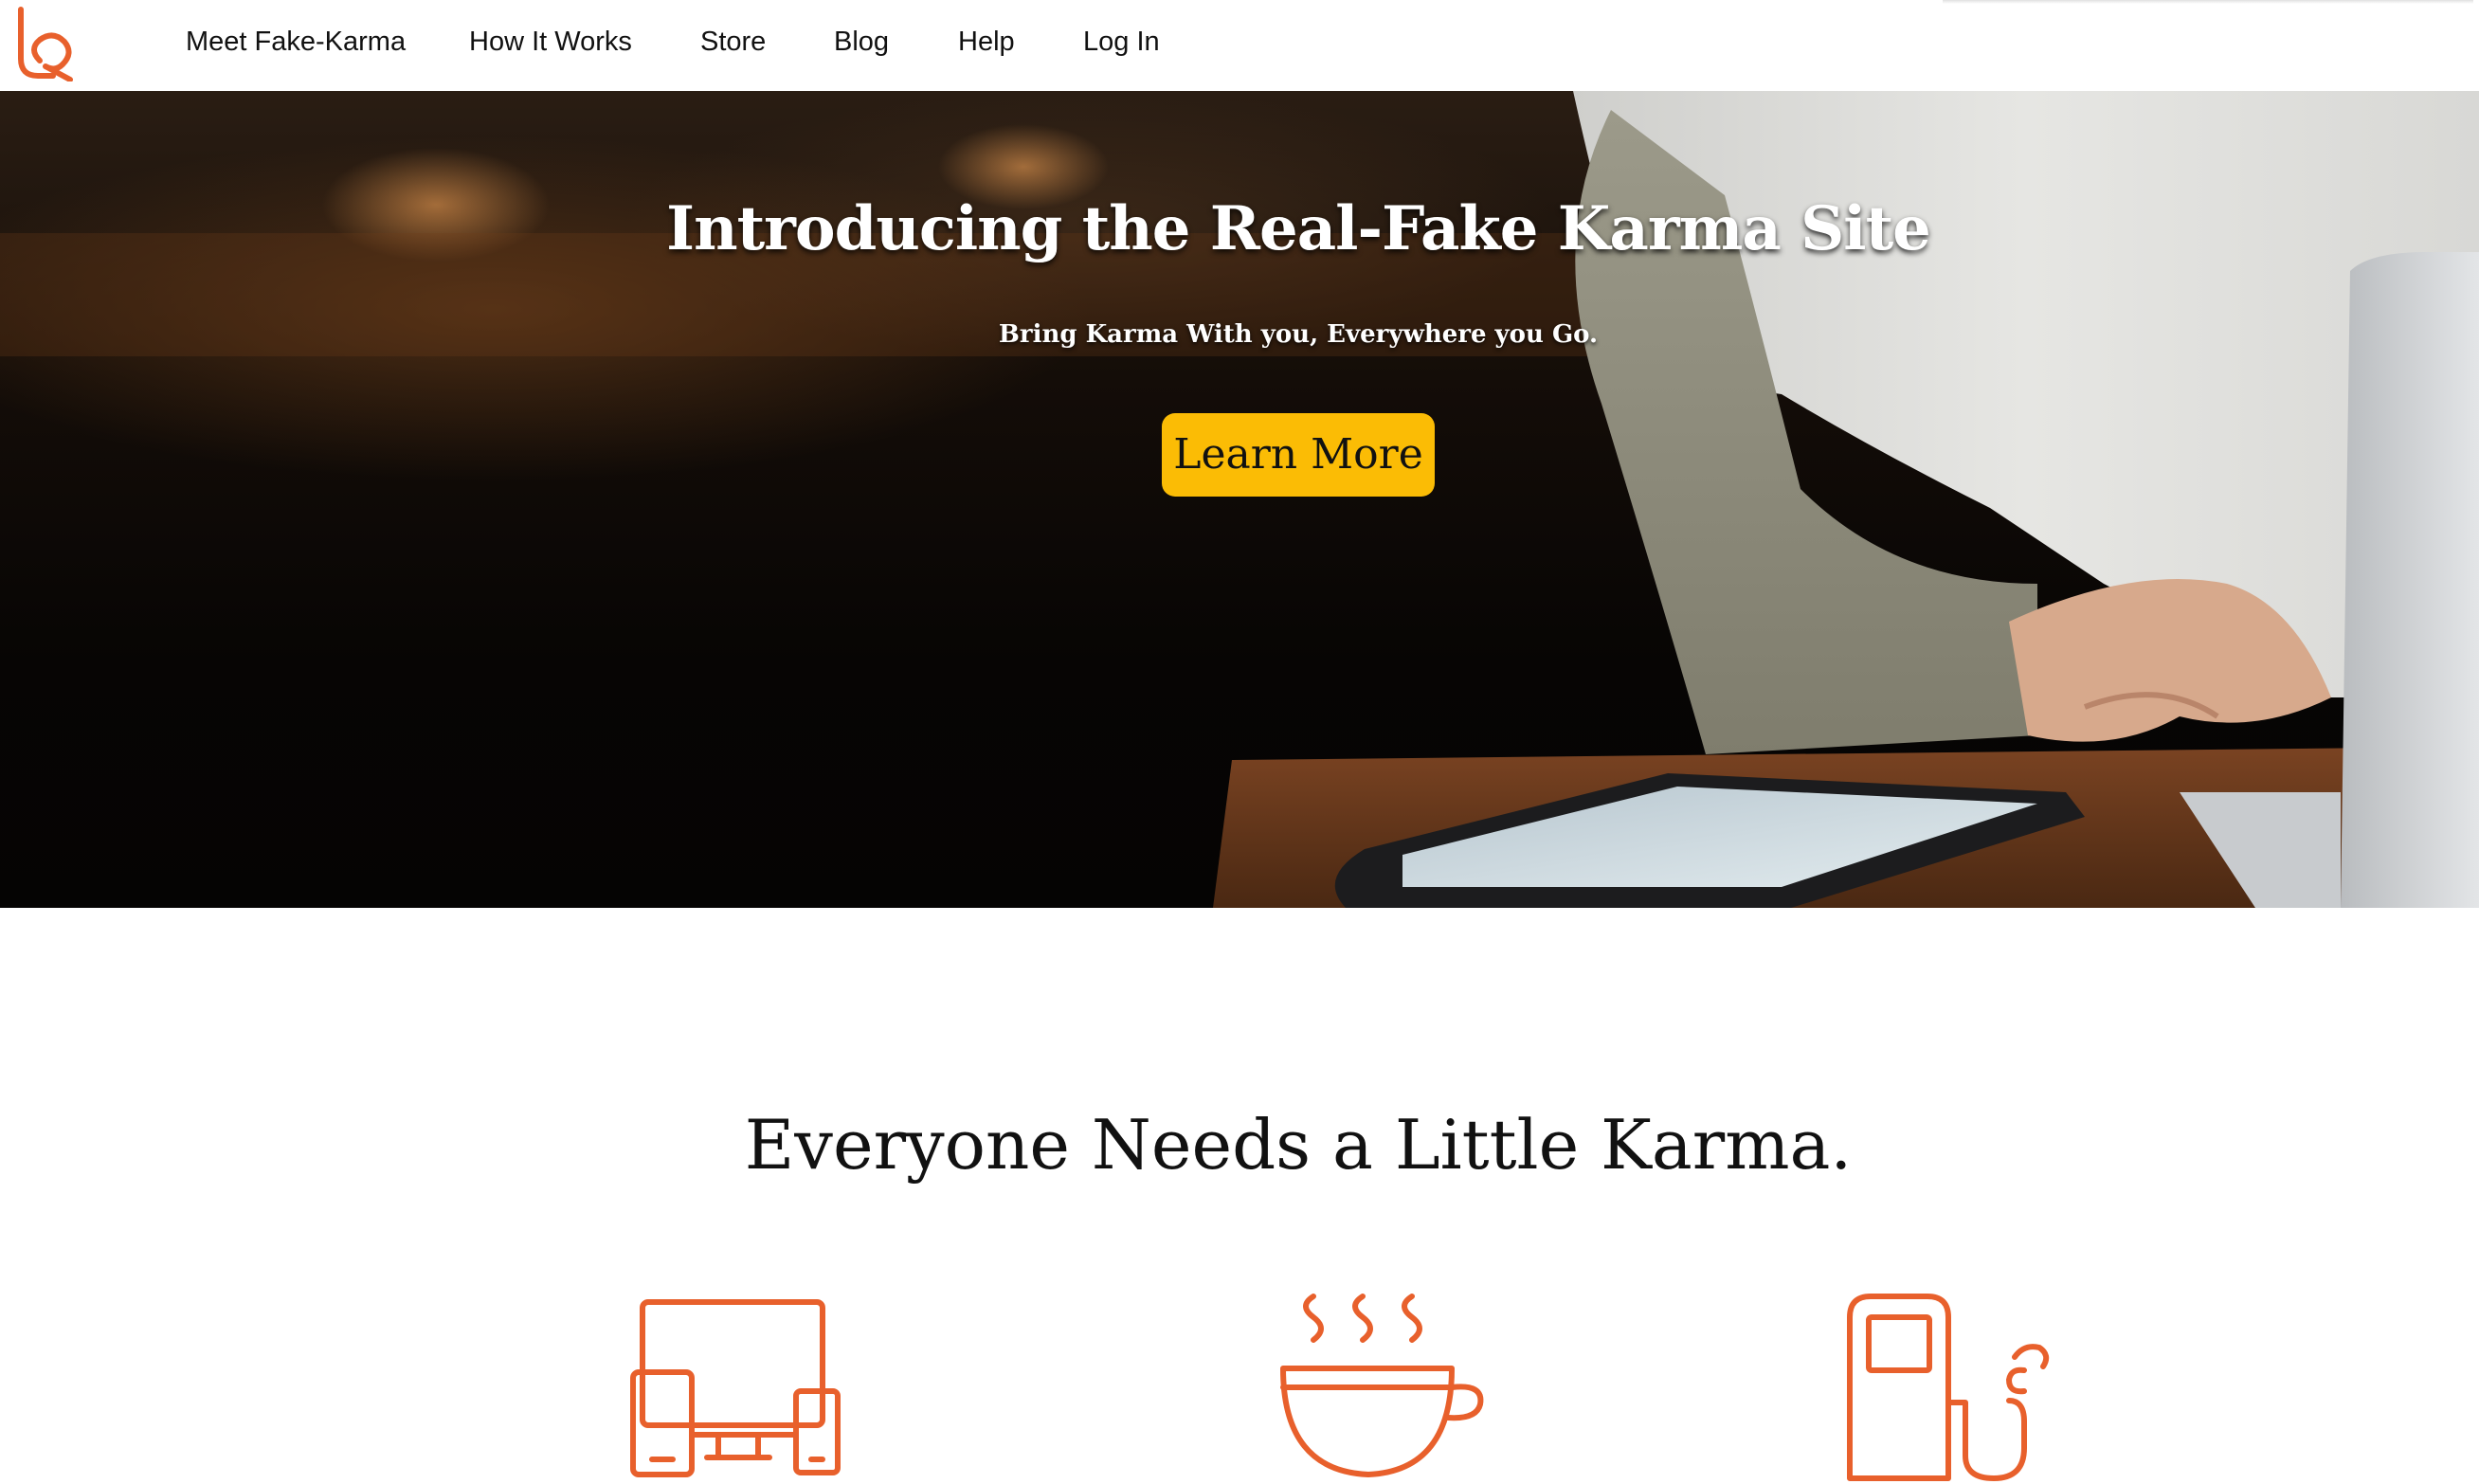 This screenshot has width=2479, height=1484. Describe the element at coordinates (1948, 1387) in the screenshot. I see `fuel-pump-icon` at that location.